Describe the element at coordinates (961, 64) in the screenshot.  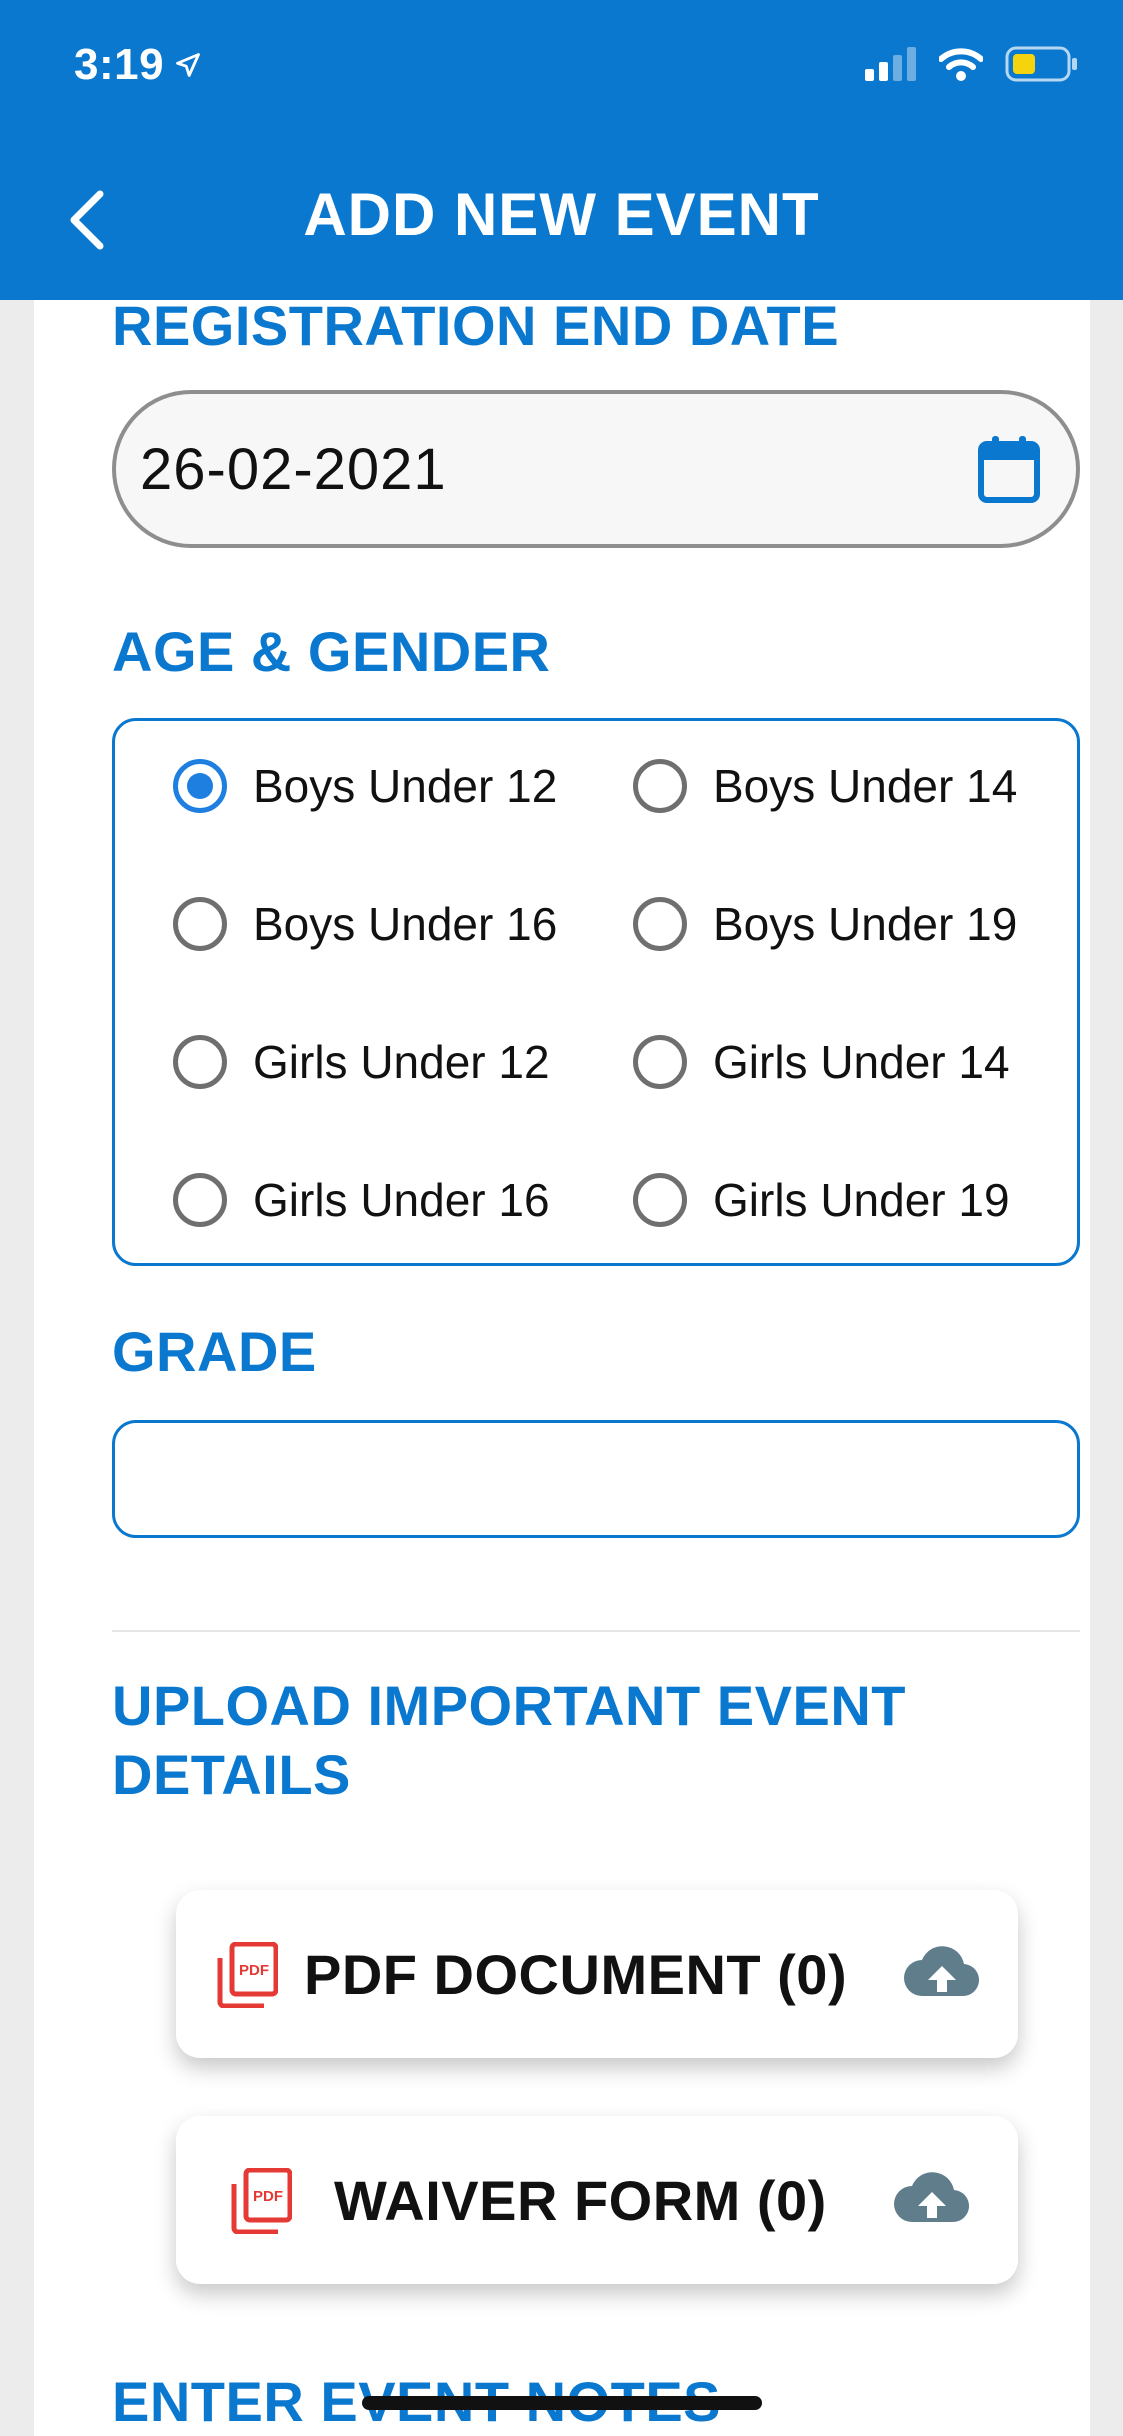
I see `wifi-icon` at that location.